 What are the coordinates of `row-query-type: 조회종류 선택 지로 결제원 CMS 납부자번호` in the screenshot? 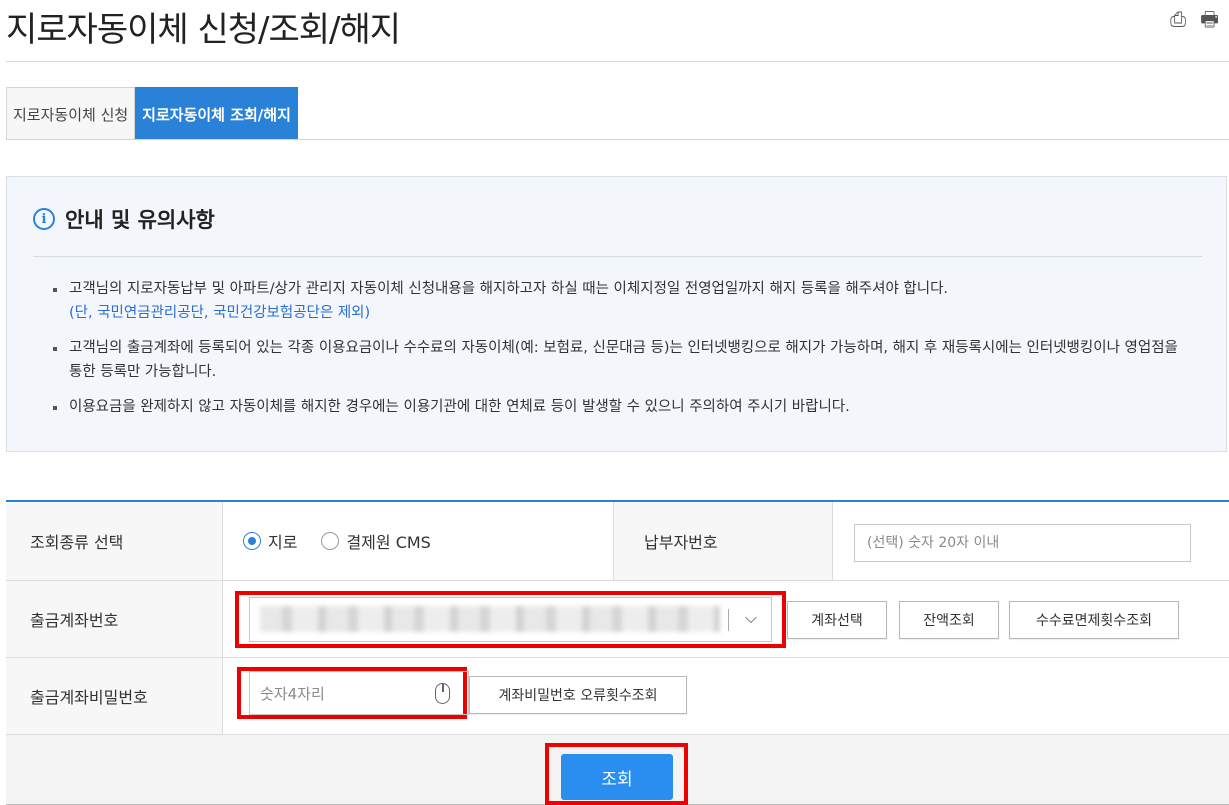 It's located at (617, 541).